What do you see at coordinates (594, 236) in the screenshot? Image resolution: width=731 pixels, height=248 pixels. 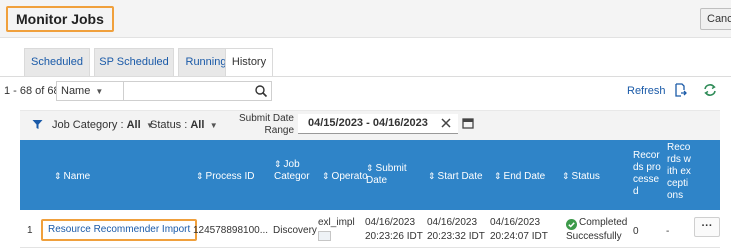 I see `status-text-line2: Successfully` at bounding box center [594, 236].